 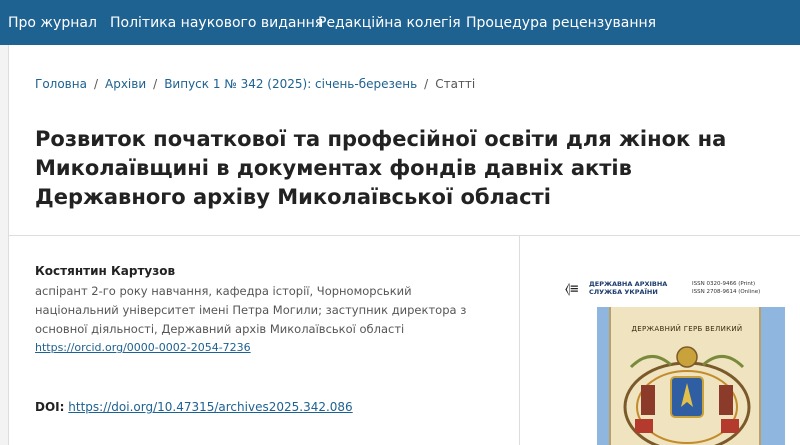 What do you see at coordinates (572, 289) in the screenshot?
I see `archive-logo-icon: ⦉≡` at bounding box center [572, 289].